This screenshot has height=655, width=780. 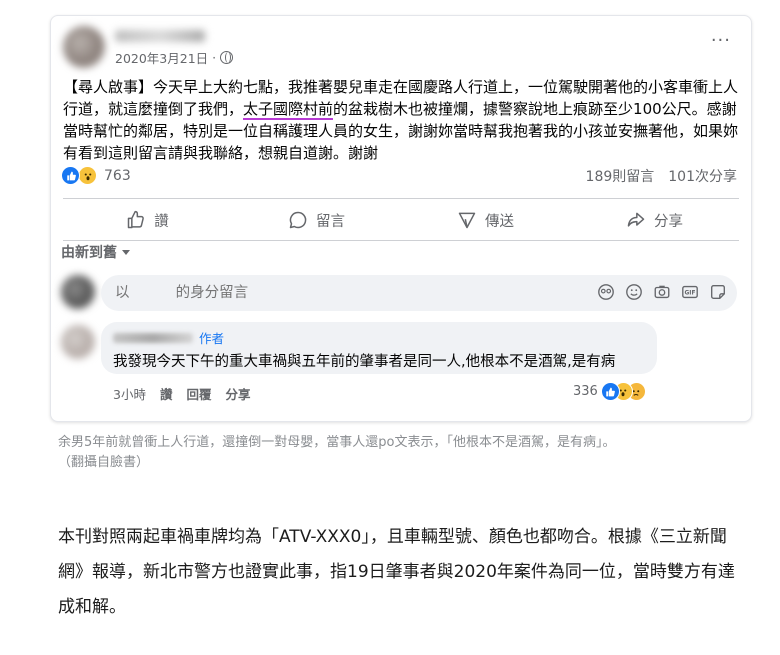 What do you see at coordinates (95, 252) in the screenshot?
I see `comment-sort-dropdown: 由新到舊` at bounding box center [95, 252].